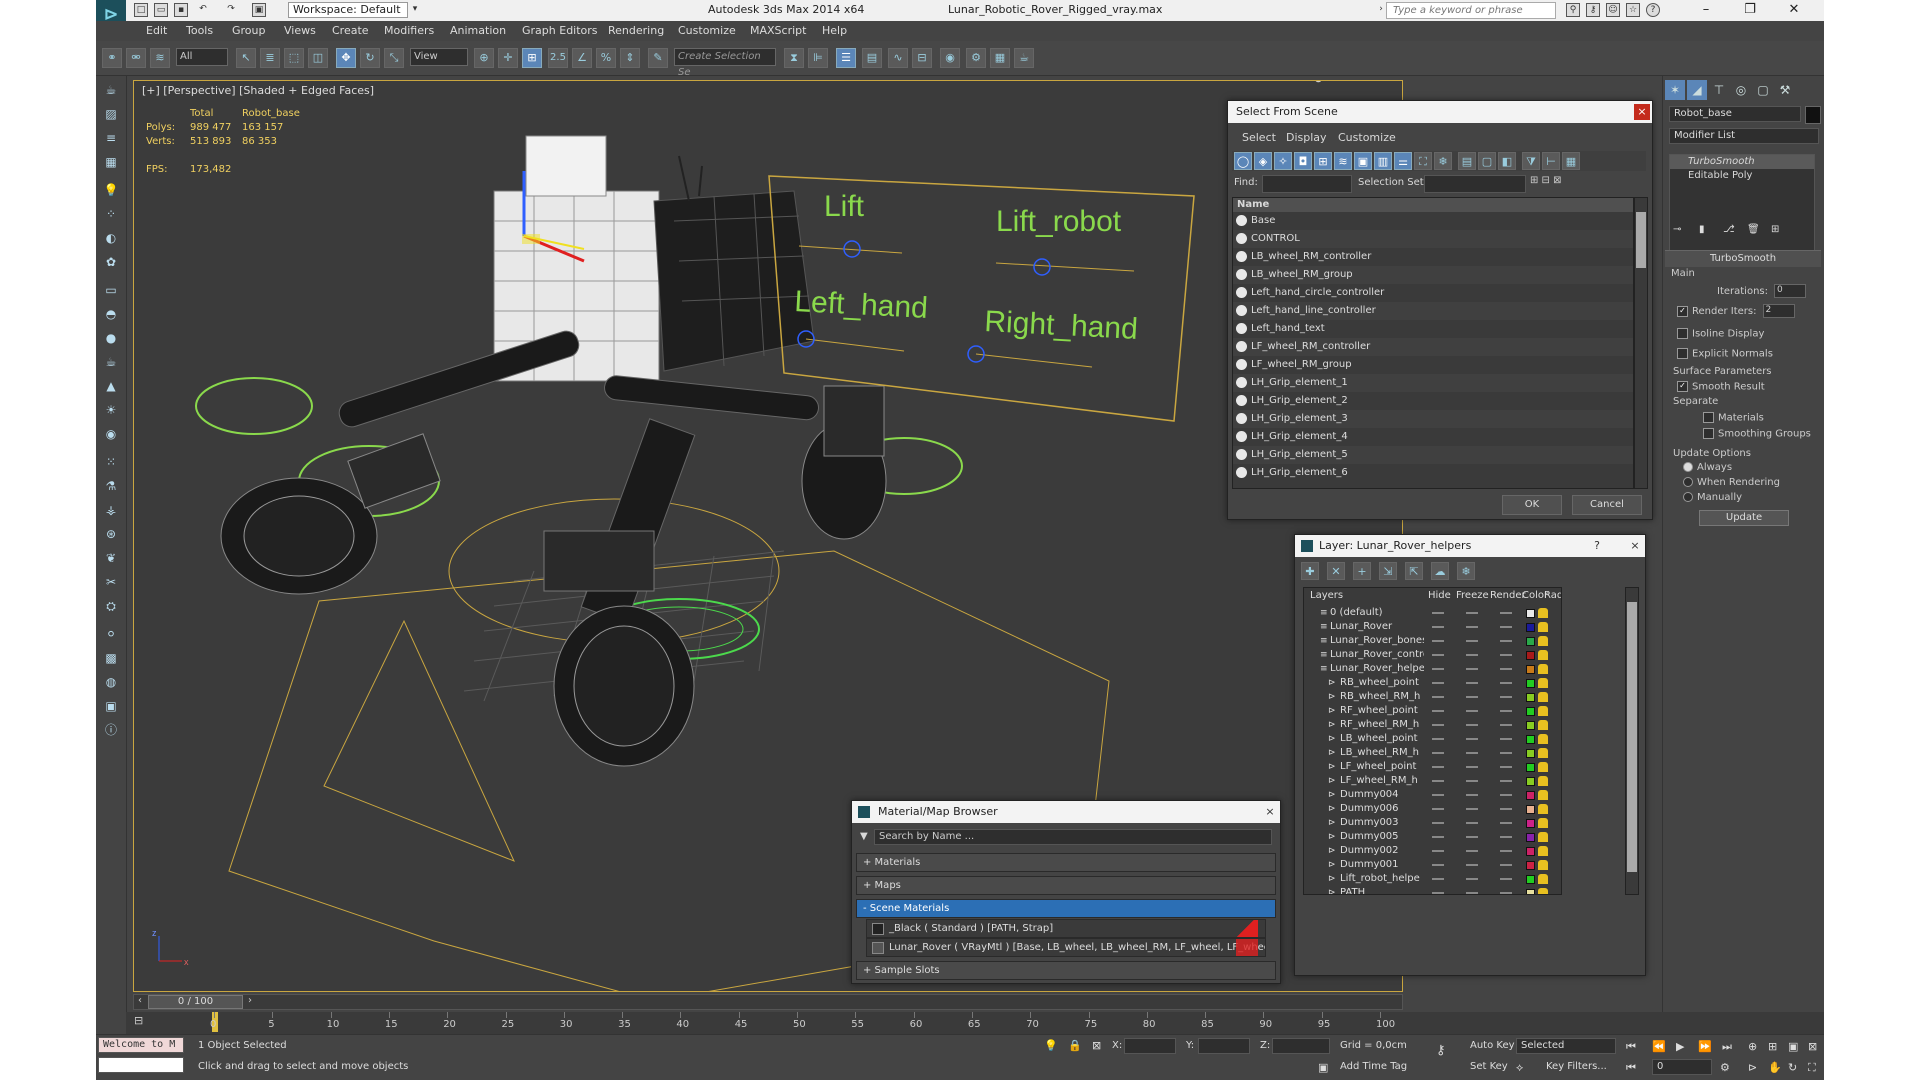 Image resolution: width=1920 pixels, height=1080 pixels. I want to click on filter-xrefs-icon: ▥, so click(1383, 161).